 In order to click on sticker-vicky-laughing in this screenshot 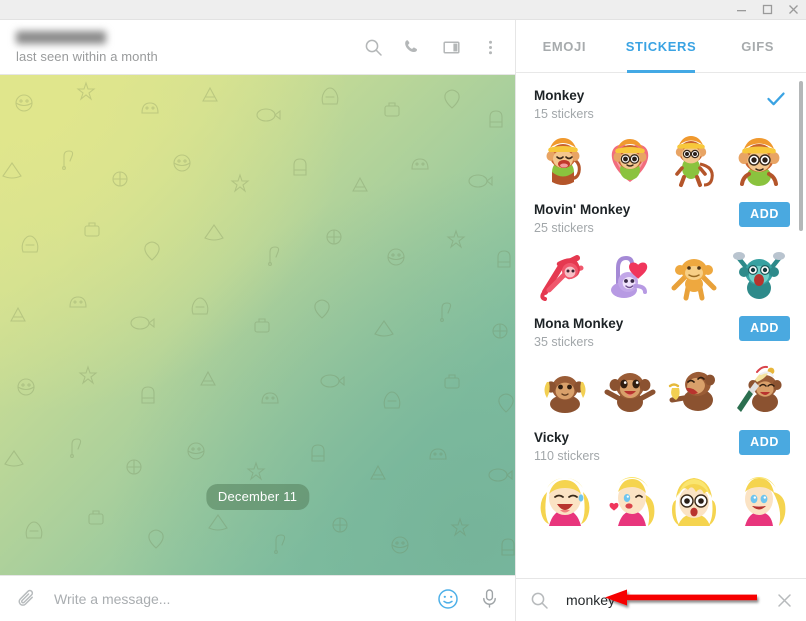, I will do `click(565, 502)`.